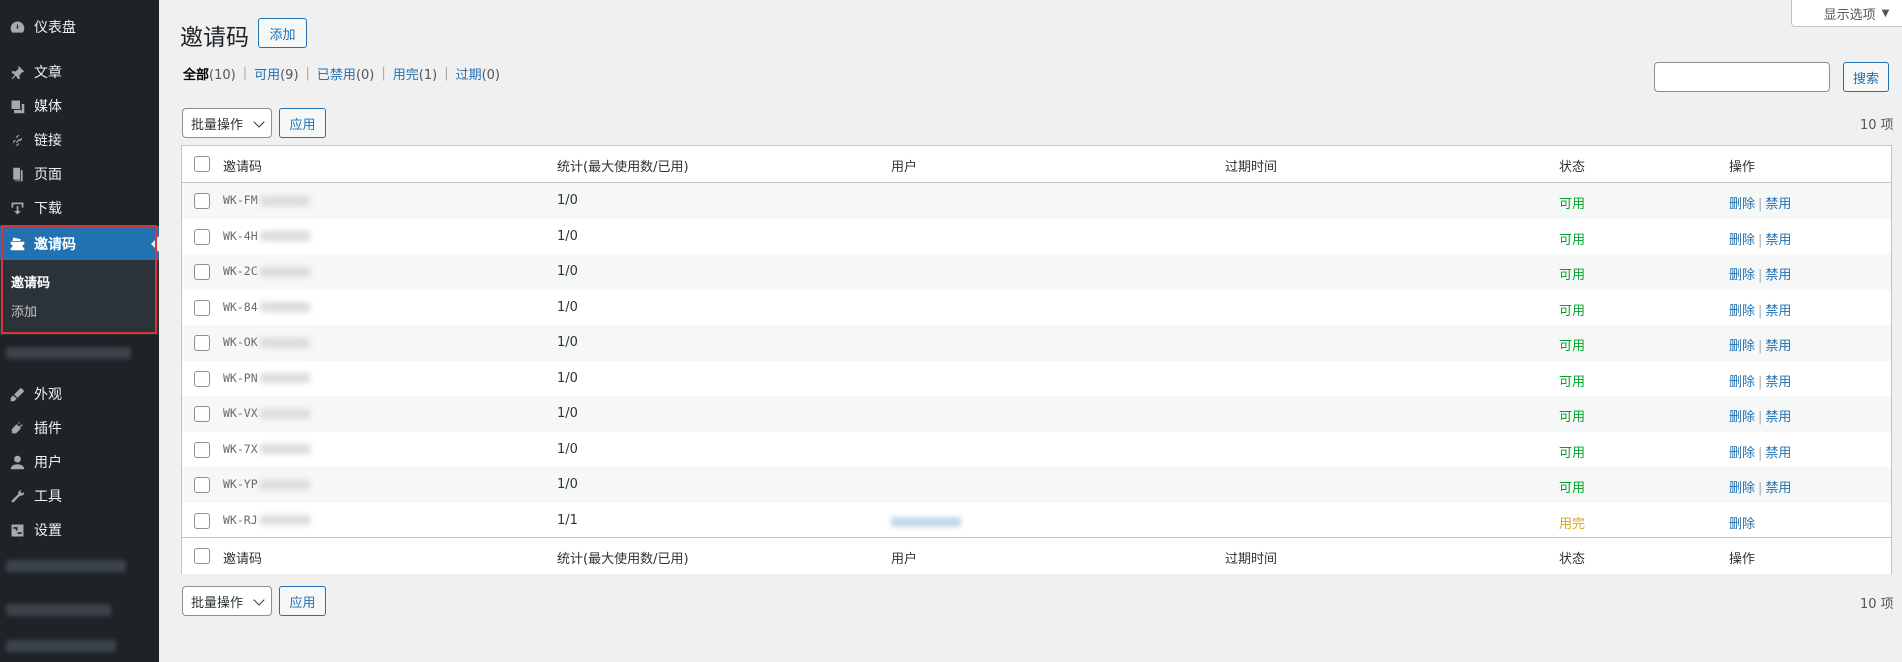 The height and width of the screenshot is (662, 1902). I want to click on stats-cell: 1/1, so click(567, 520).